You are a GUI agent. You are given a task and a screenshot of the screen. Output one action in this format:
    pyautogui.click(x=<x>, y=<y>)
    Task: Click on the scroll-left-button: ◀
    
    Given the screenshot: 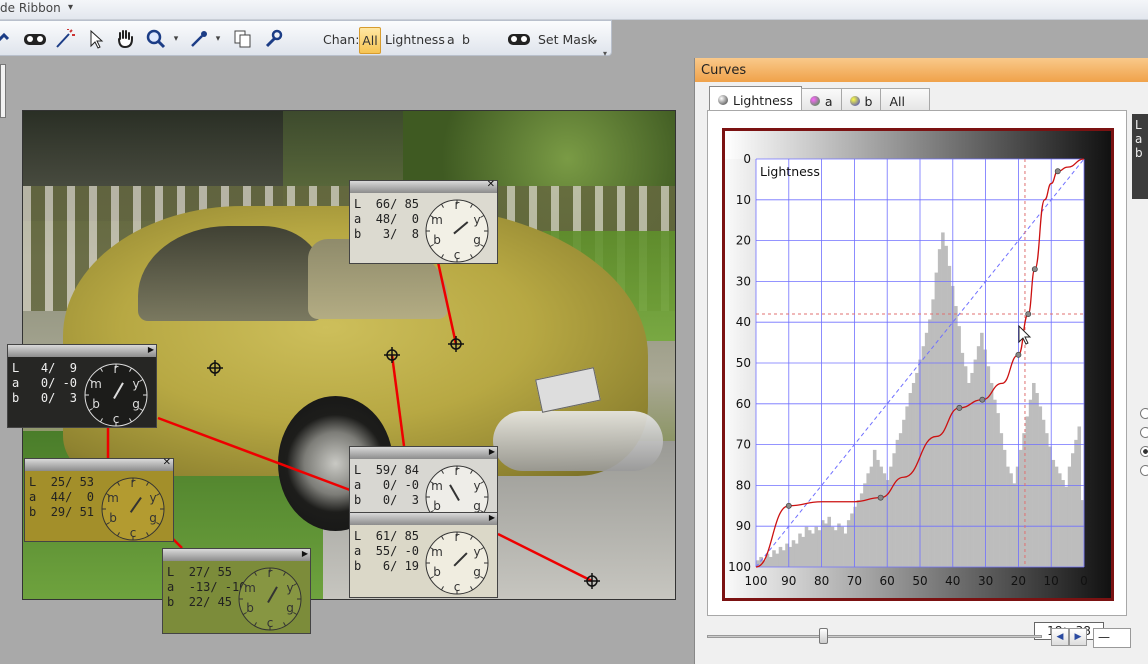 What is the action you would take?
    pyautogui.click(x=1060, y=637)
    